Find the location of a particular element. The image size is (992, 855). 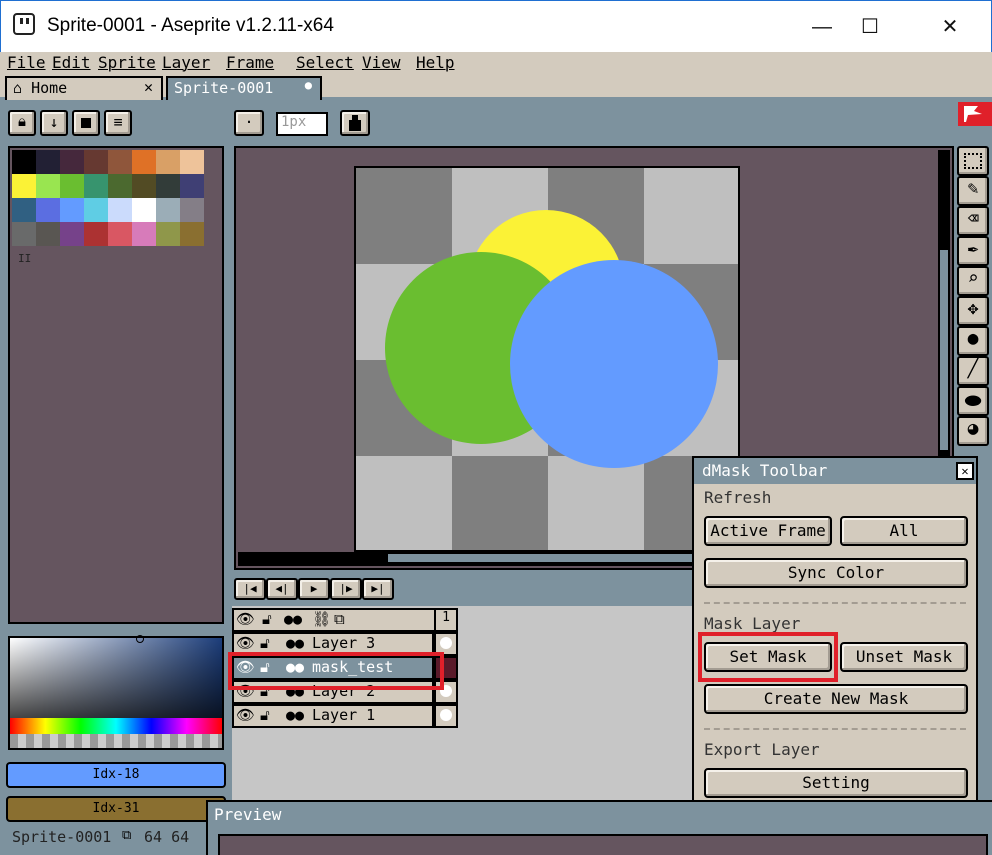

color-spectrum is located at coordinates (116, 692).